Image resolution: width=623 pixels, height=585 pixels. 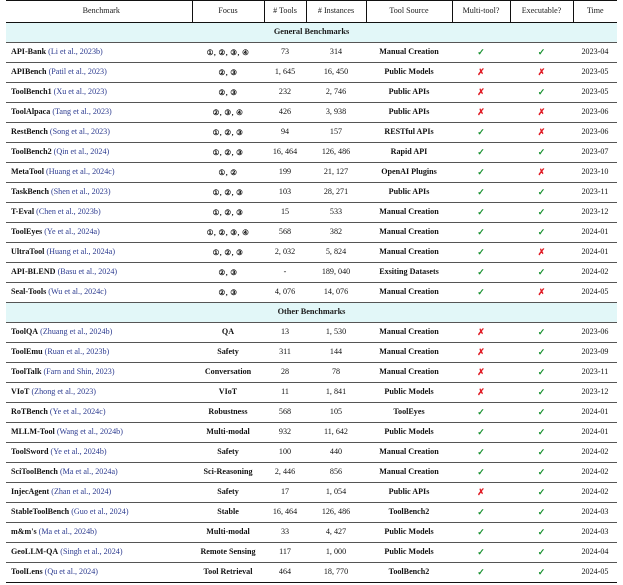 I want to click on cell-num-tools: 94, so click(x=285, y=133).